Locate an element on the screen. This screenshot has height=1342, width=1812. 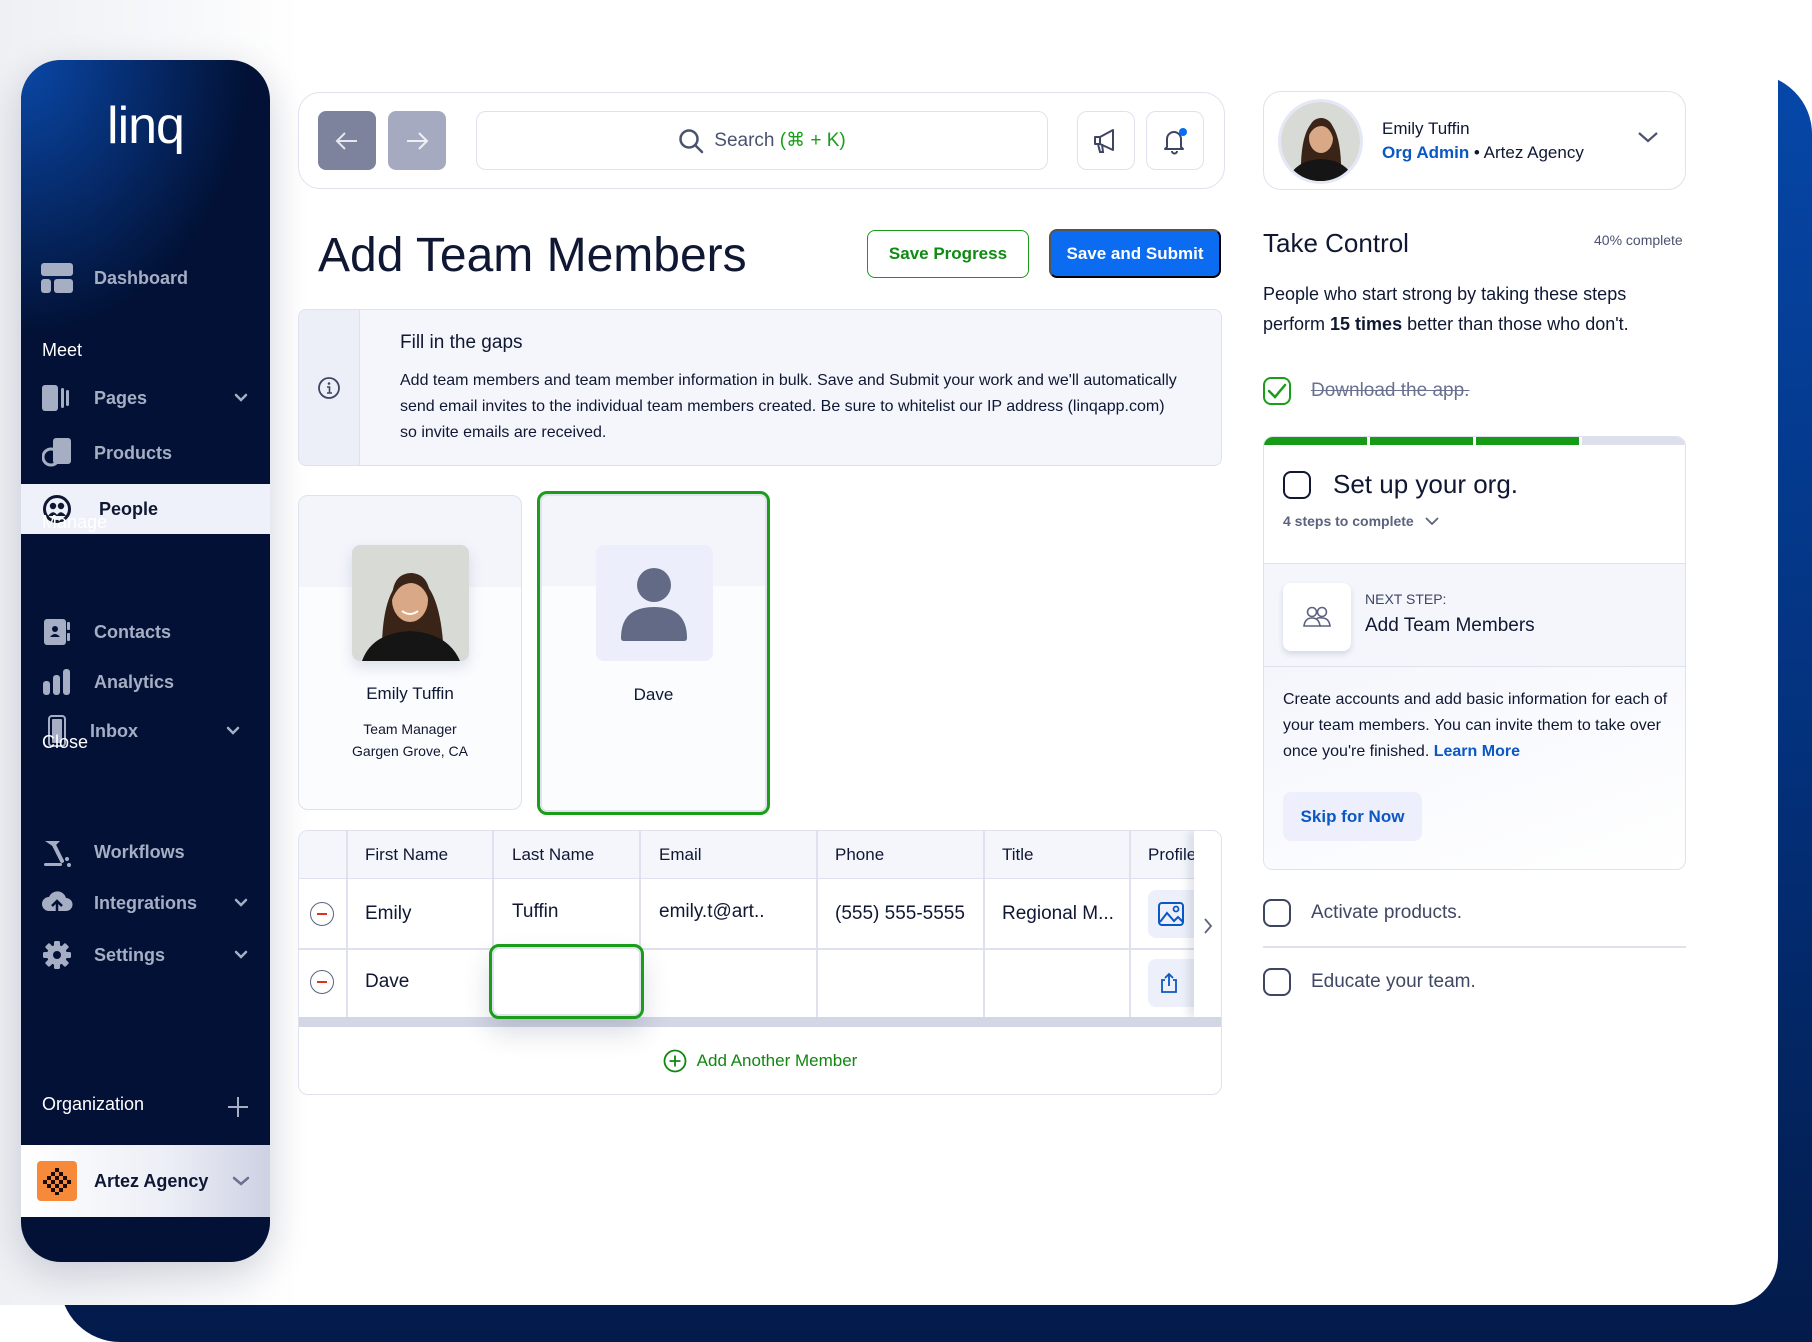
search-input: Search (⌘ + K) is located at coordinates (762, 140).